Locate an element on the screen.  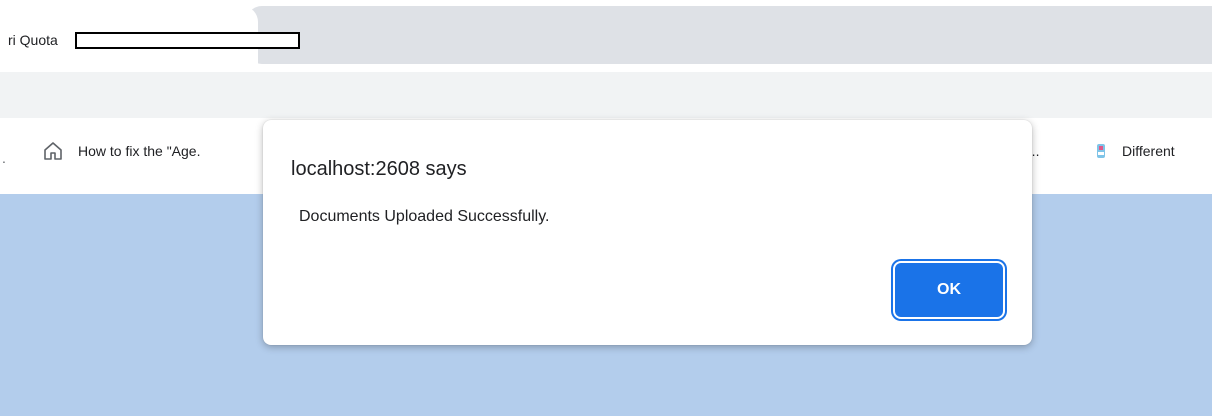
dialog-message: Documents Uploaded Successfully. is located at coordinates (424, 216).